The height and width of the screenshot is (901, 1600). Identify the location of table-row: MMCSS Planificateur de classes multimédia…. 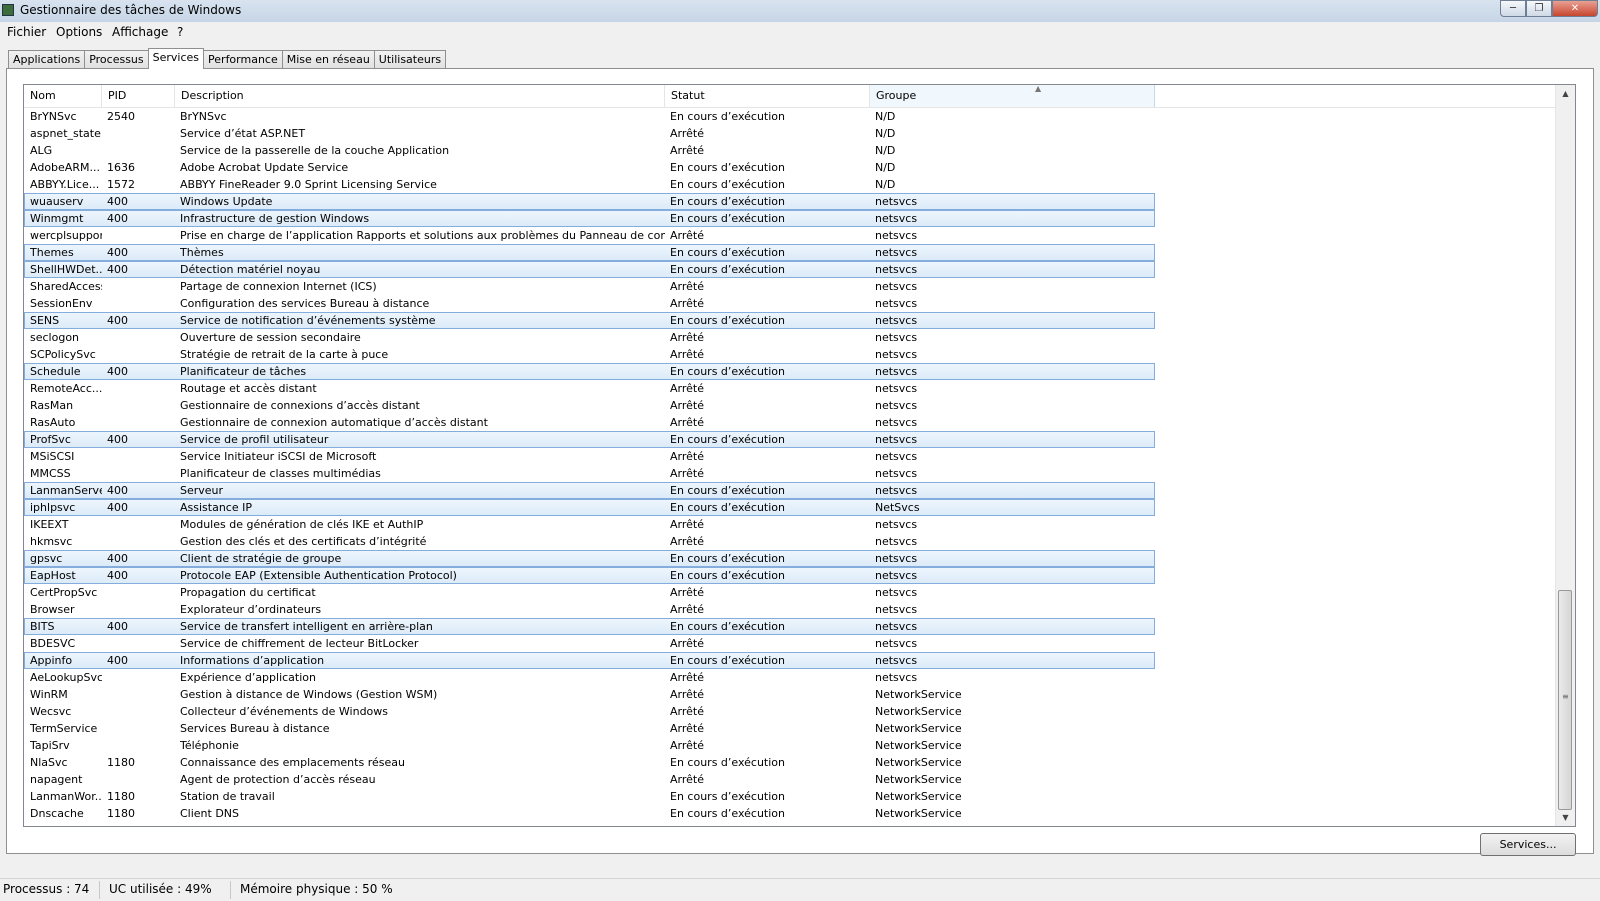
(789, 473).